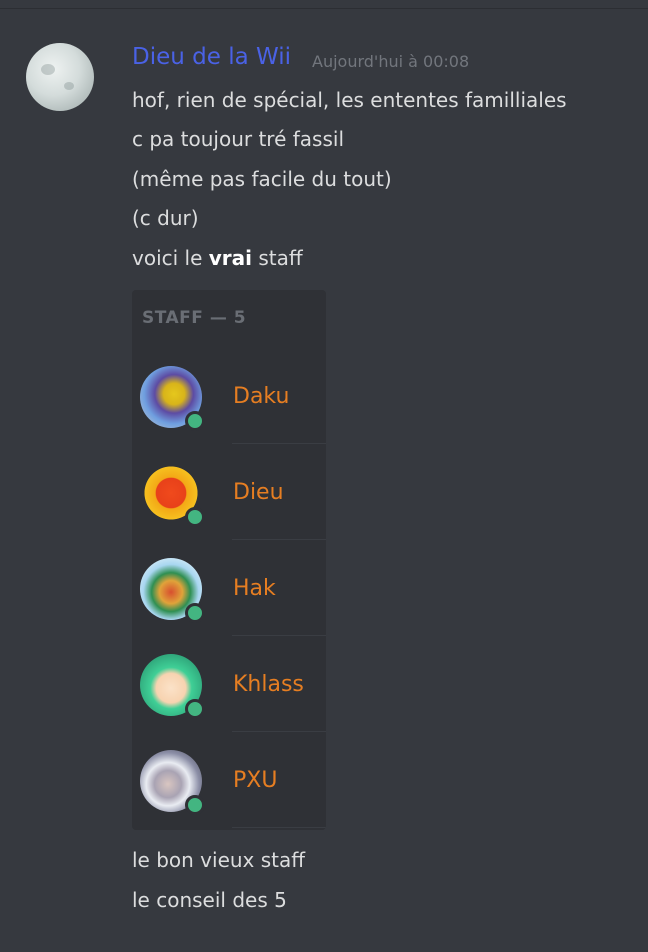  What do you see at coordinates (229, 396) in the screenshot?
I see `member-item: Daku` at bounding box center [229, 396].